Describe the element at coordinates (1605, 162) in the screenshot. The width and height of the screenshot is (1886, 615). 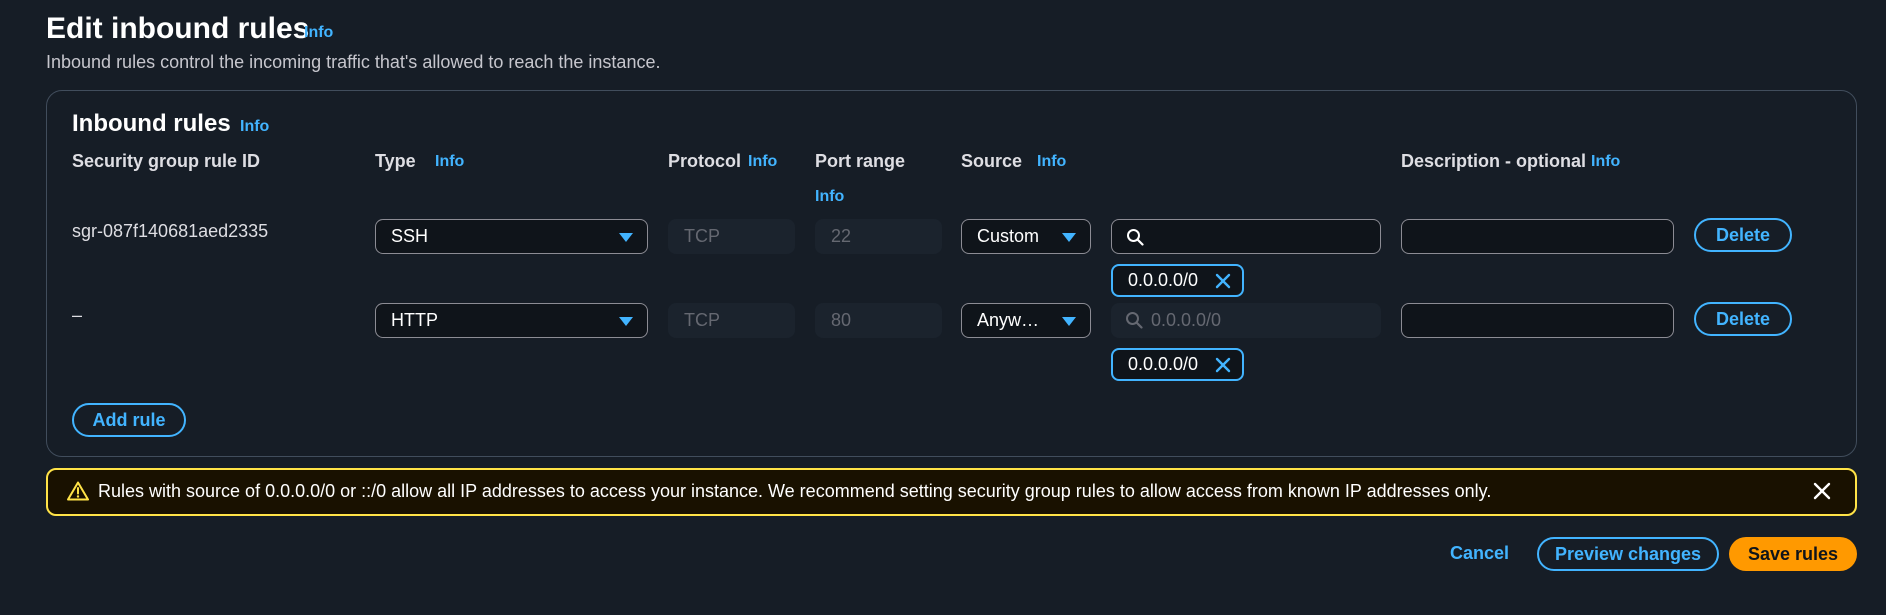
I see `description-info-link: Info` at that location.